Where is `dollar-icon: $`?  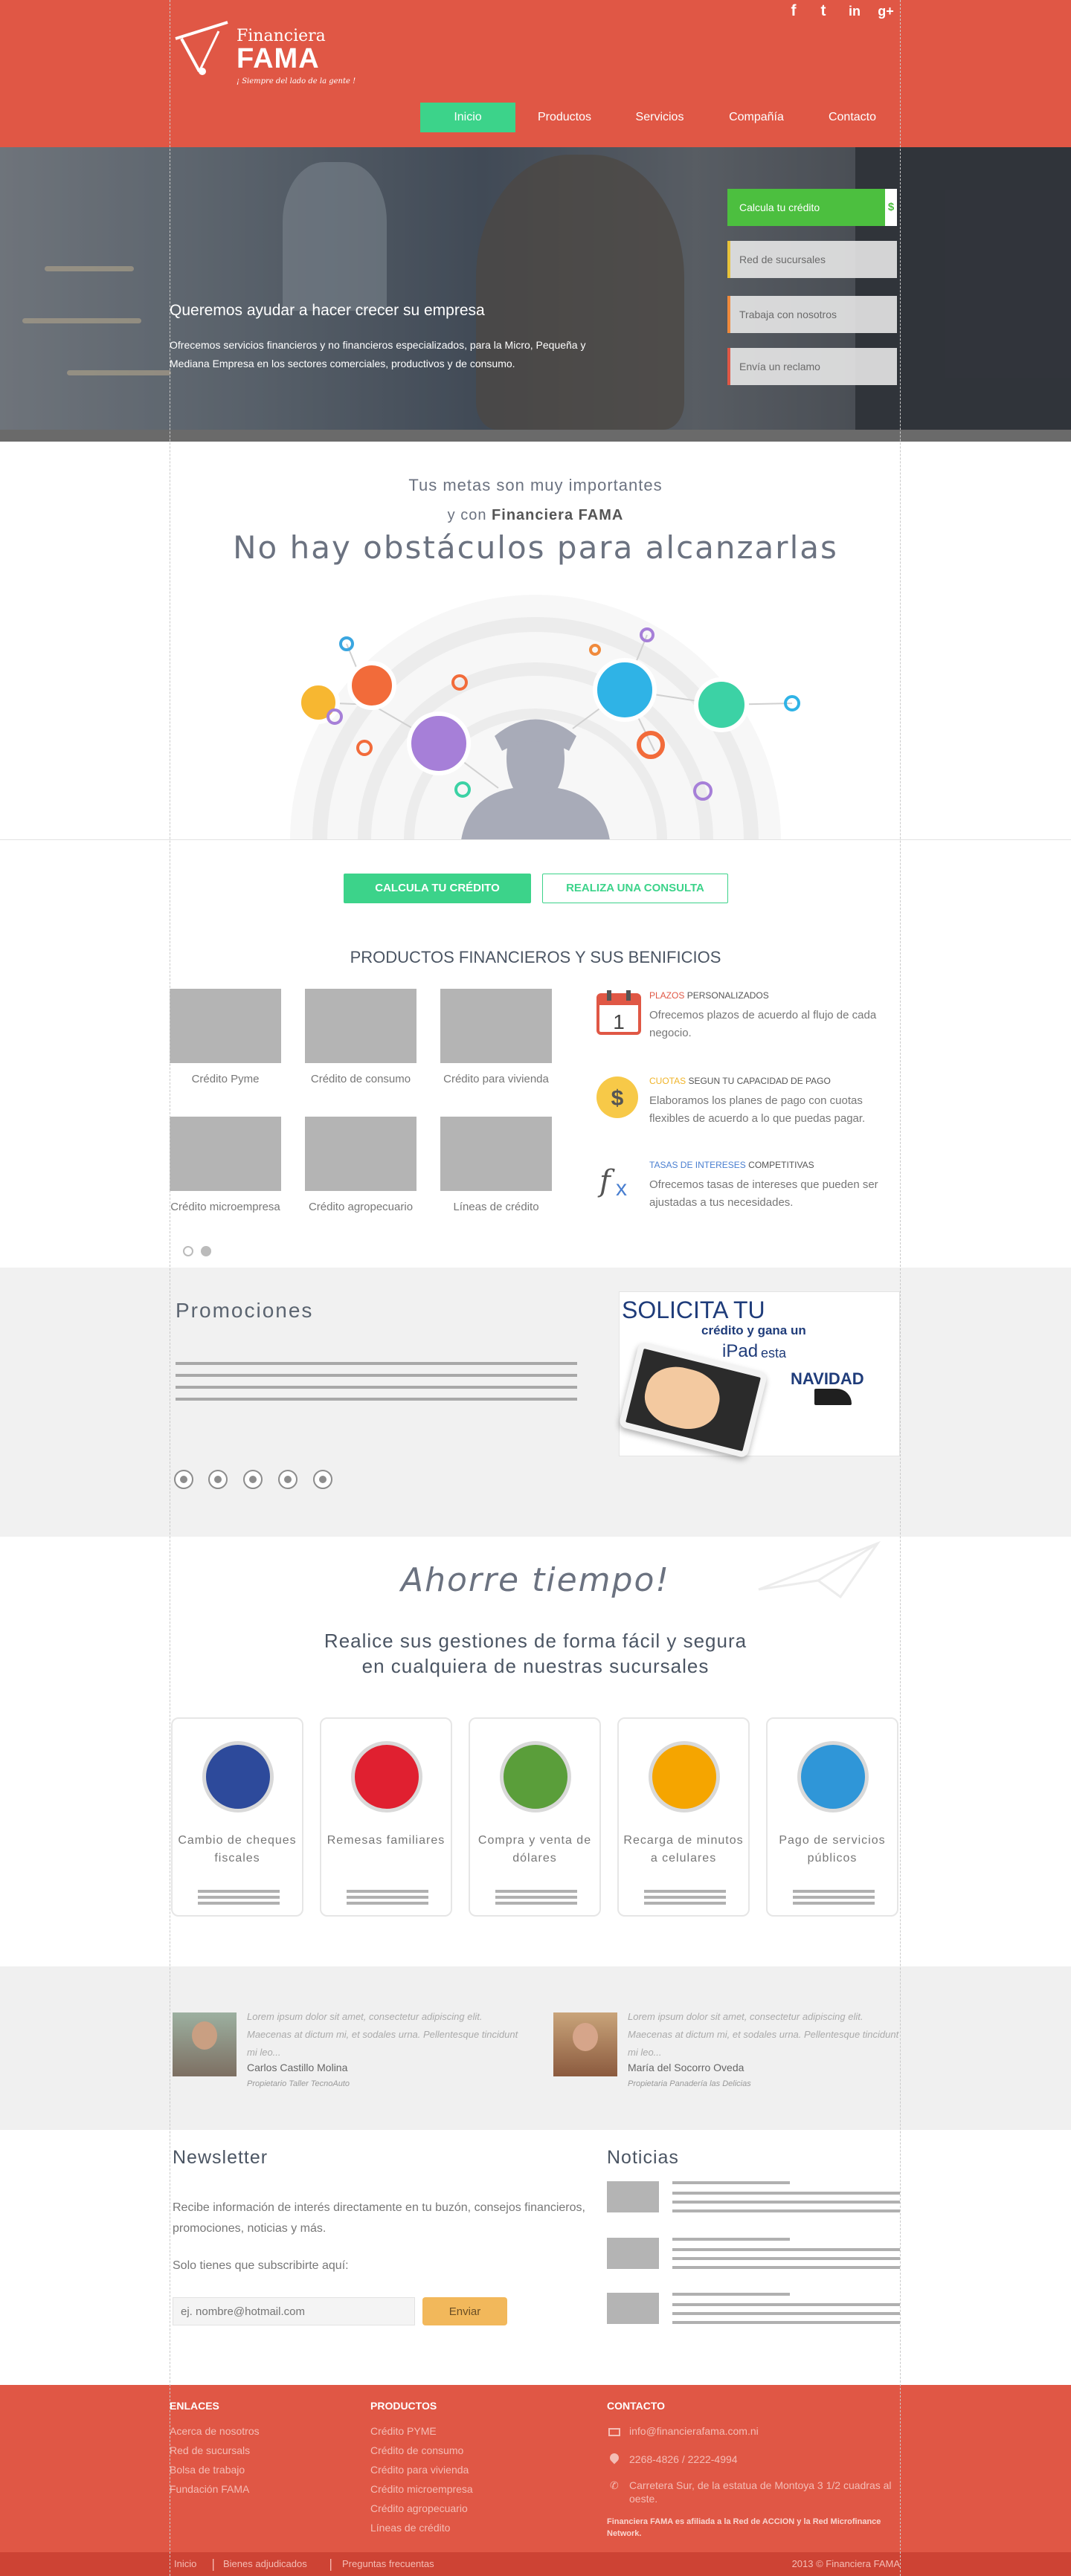
dollar-icon: $ is located at coordinates (891, 207).